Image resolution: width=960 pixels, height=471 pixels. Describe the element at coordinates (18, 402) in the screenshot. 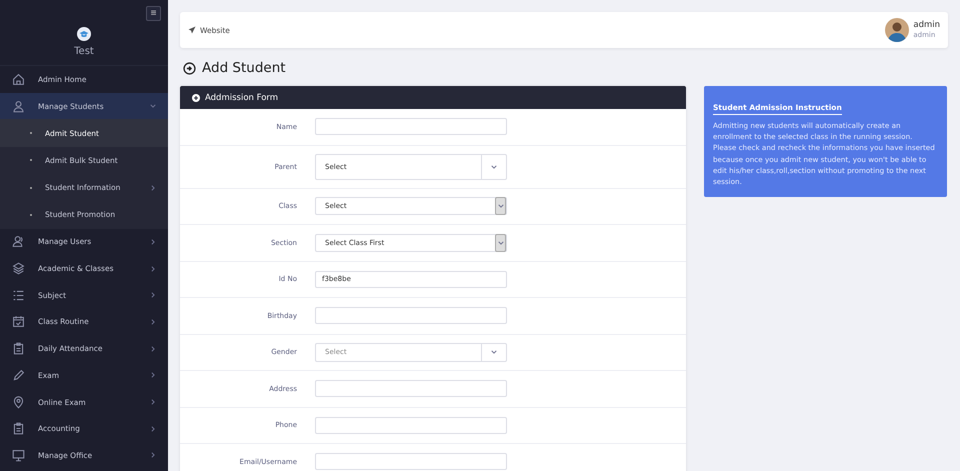

I see `pin-icon` at that location.